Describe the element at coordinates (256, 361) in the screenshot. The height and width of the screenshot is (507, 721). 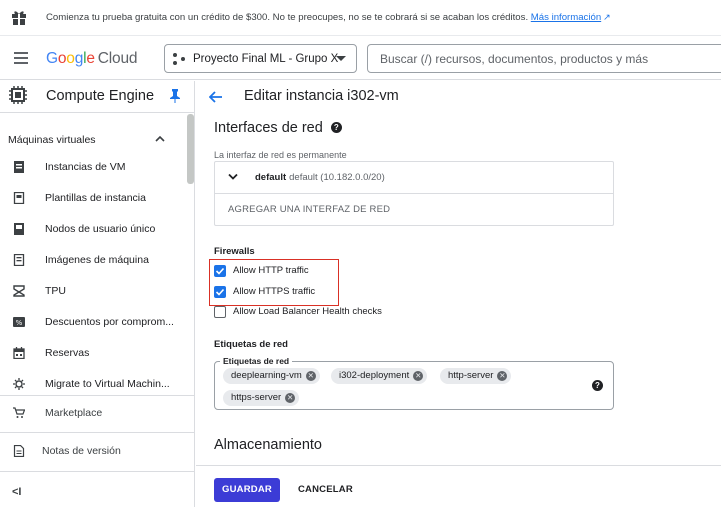
I see `network-tags-legend: Etiquetas de red` at that location.